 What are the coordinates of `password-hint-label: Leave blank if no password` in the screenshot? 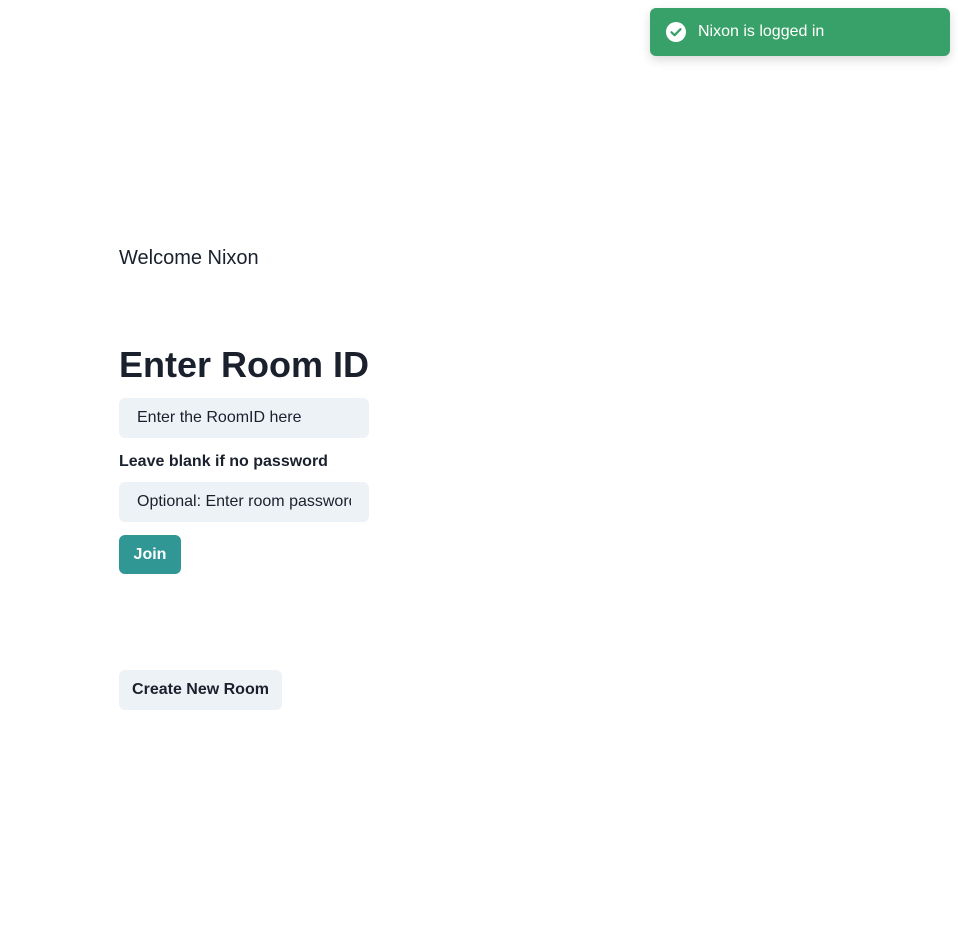 It's located at (223, 461).